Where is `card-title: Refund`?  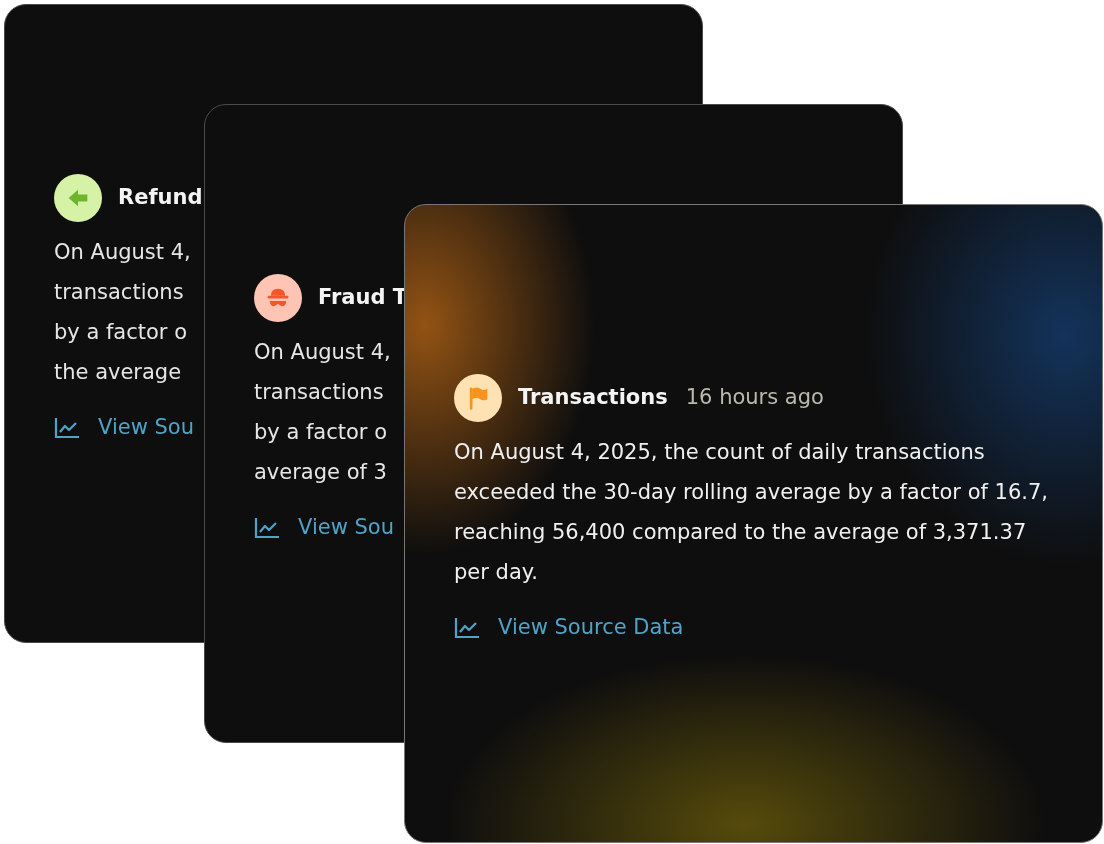 card-title: Refund is located at coordinates (160, 198).